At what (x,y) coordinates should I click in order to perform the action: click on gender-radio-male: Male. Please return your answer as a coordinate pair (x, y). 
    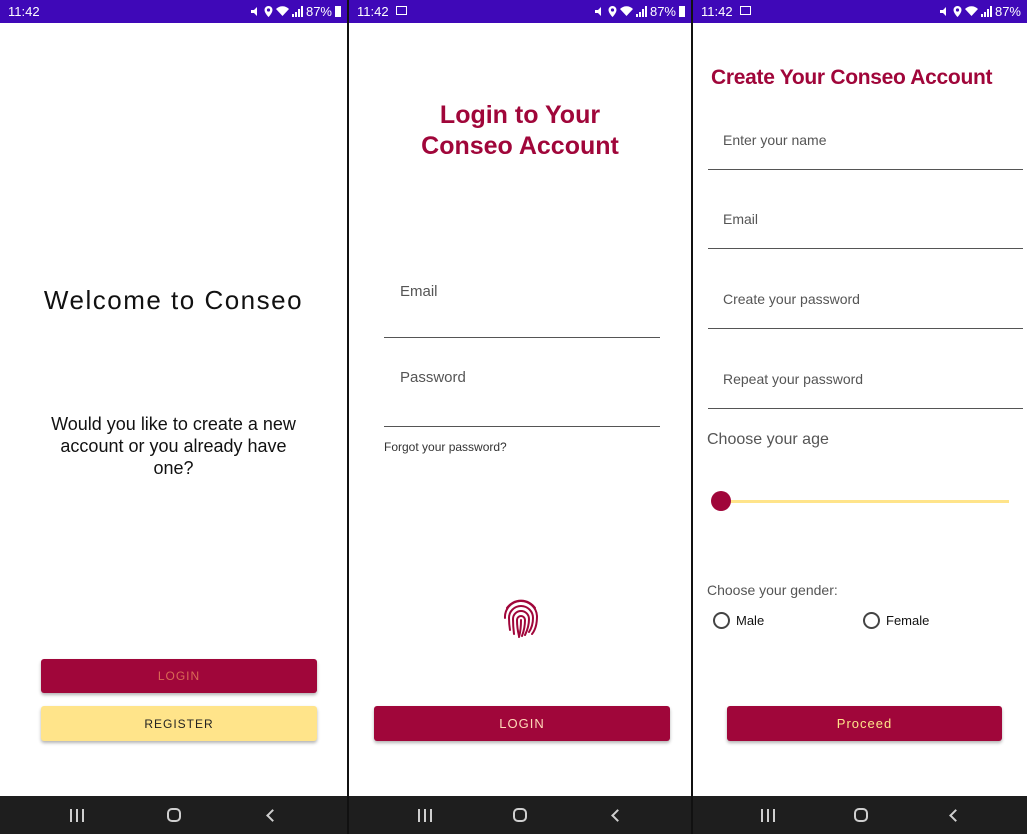
    Looking at the image, I should click on (738, 620).